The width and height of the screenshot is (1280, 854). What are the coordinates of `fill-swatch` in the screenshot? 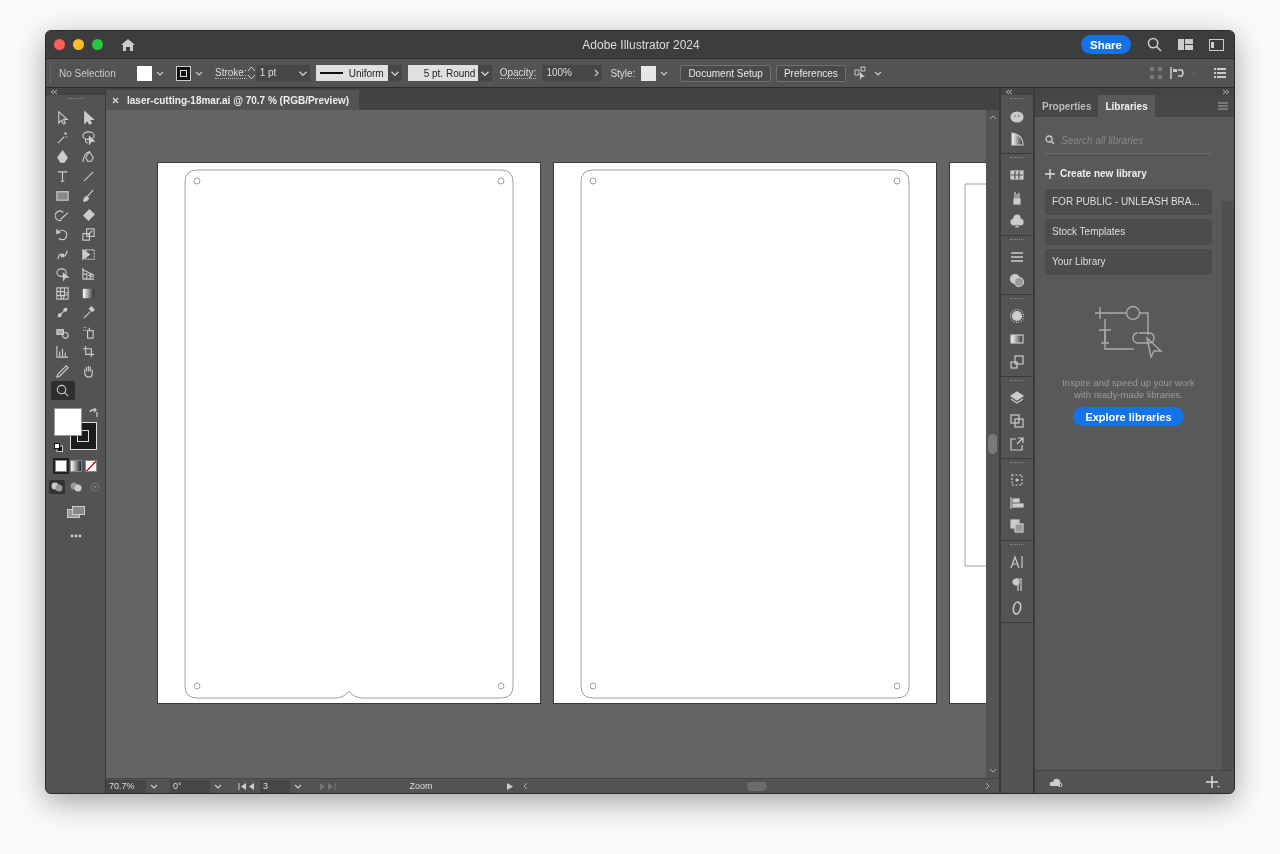 It's located at (144, 73).